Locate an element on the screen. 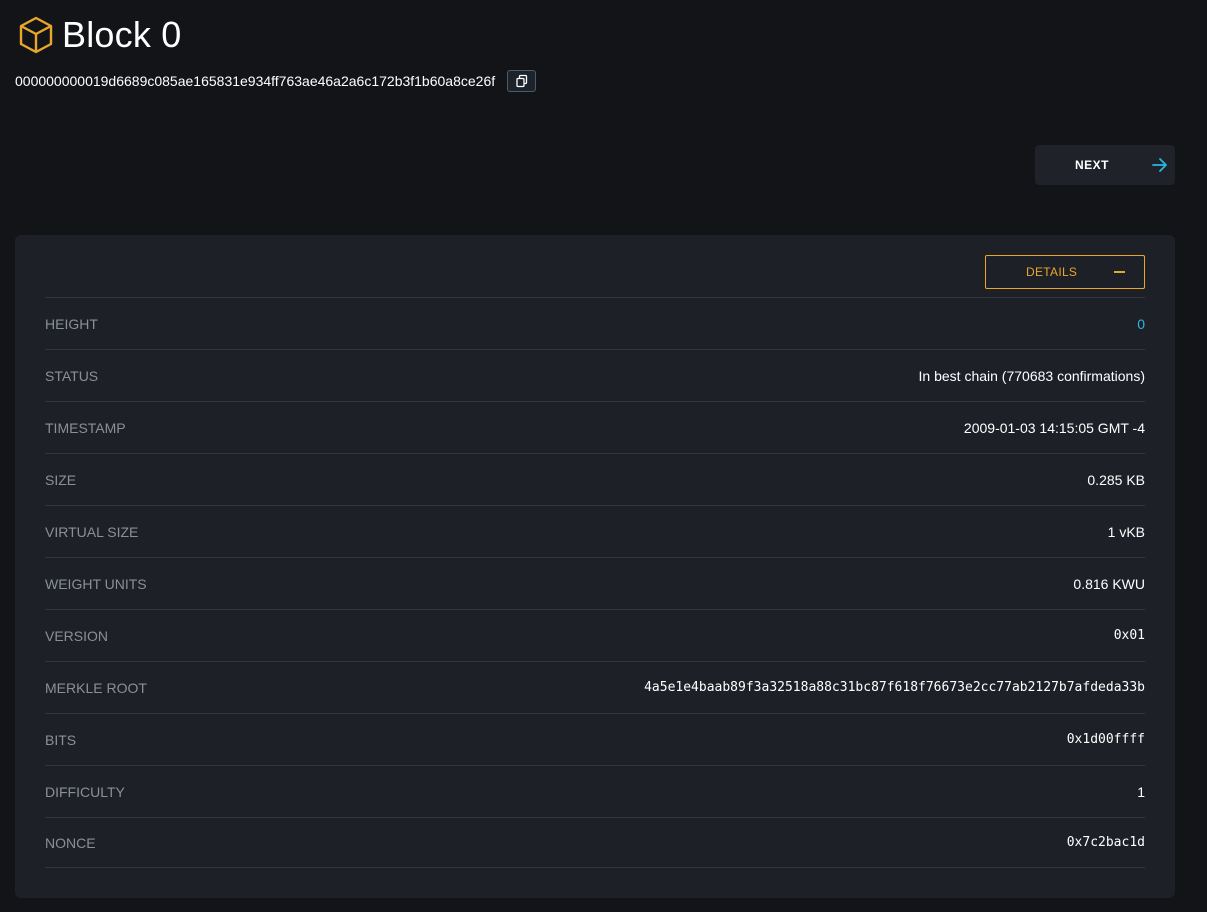 This screenshot has width=1207, height=912. copy-icon is located at coordinates (522, 81).